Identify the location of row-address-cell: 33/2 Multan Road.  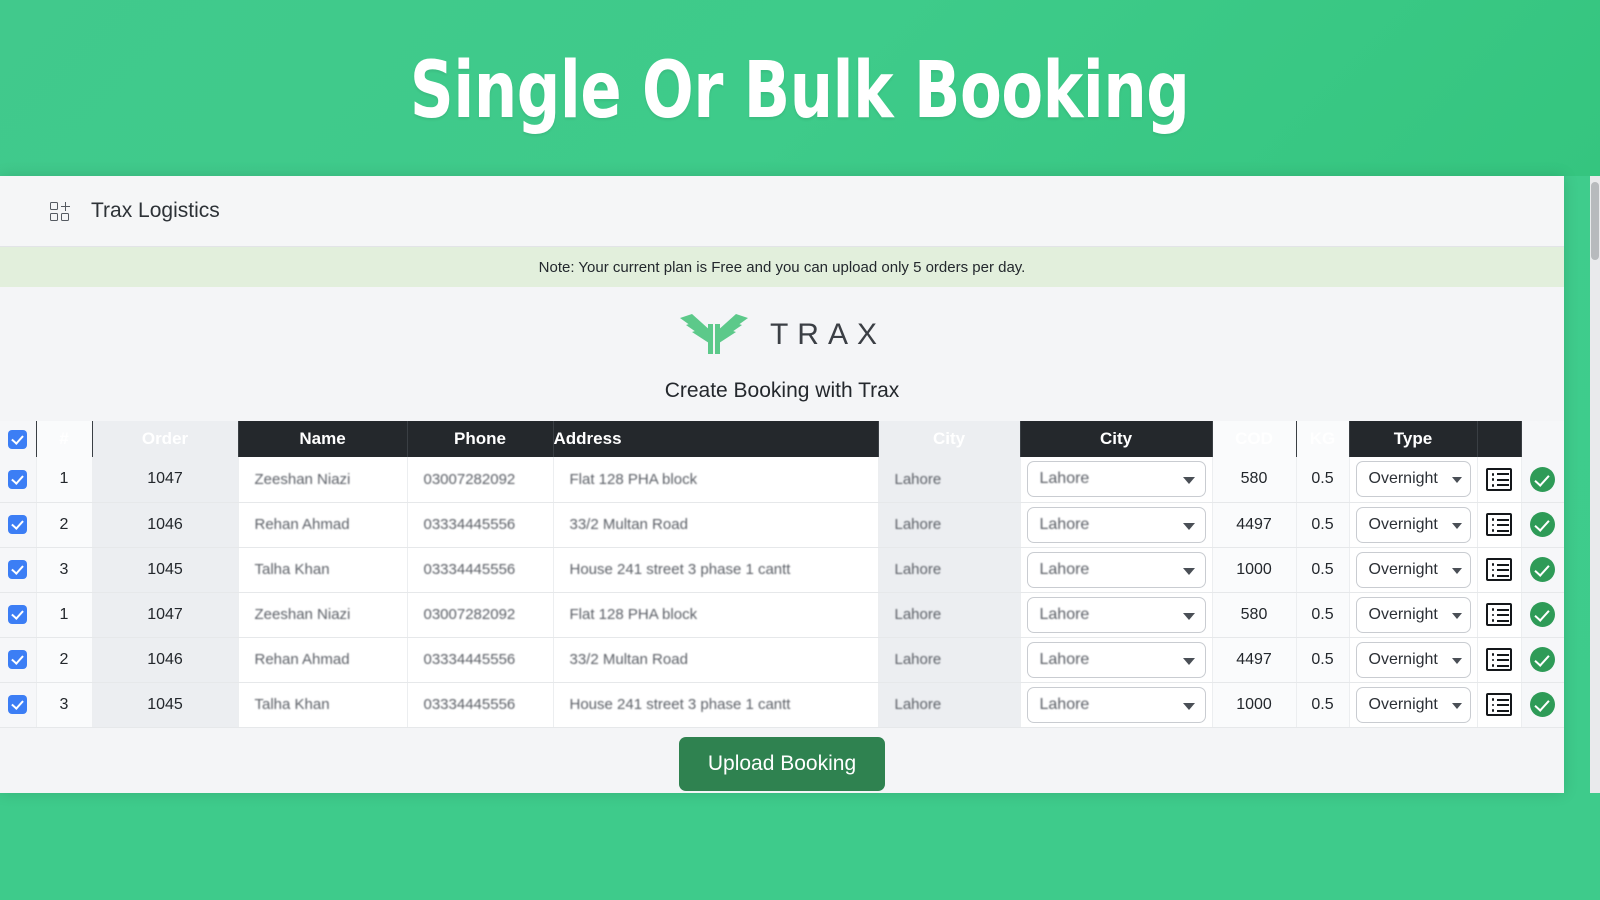
(716, 660).